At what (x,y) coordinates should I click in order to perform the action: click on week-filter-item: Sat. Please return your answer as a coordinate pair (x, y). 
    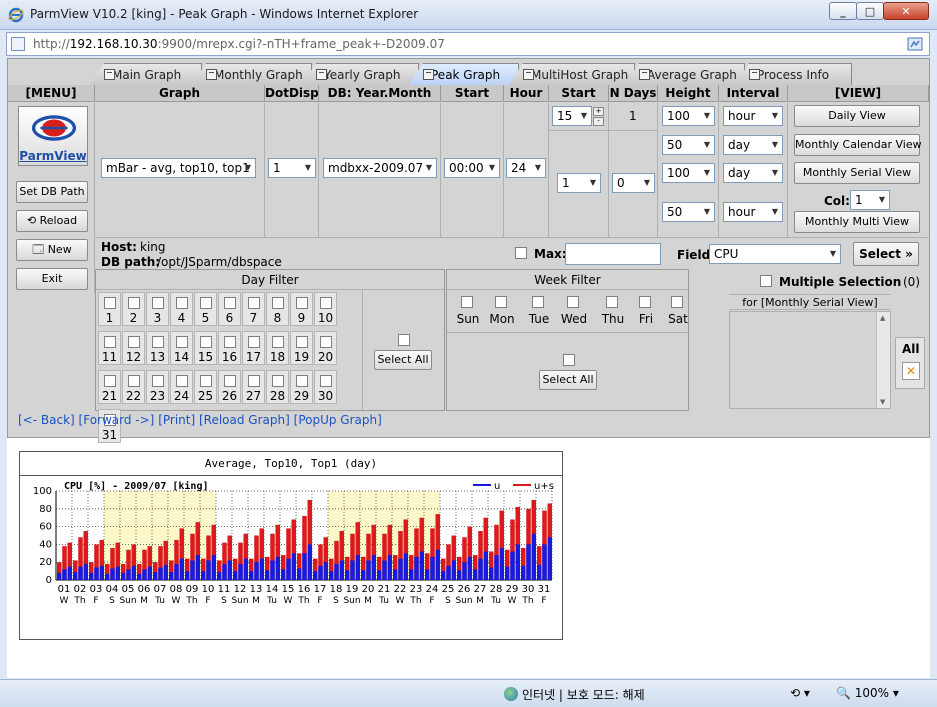
    Looking at the image, I should click on (678, 311).